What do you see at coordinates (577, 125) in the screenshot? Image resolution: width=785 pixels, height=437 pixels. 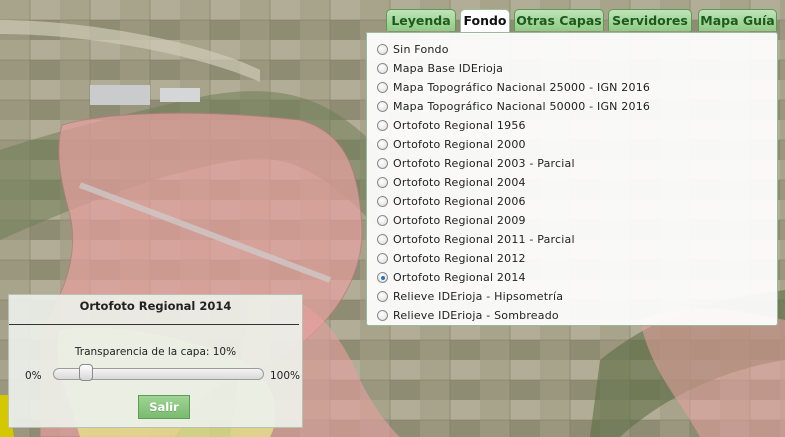 I see `basemap-option: Ortofoto Regional 1956` at bounding box center [577, 125].